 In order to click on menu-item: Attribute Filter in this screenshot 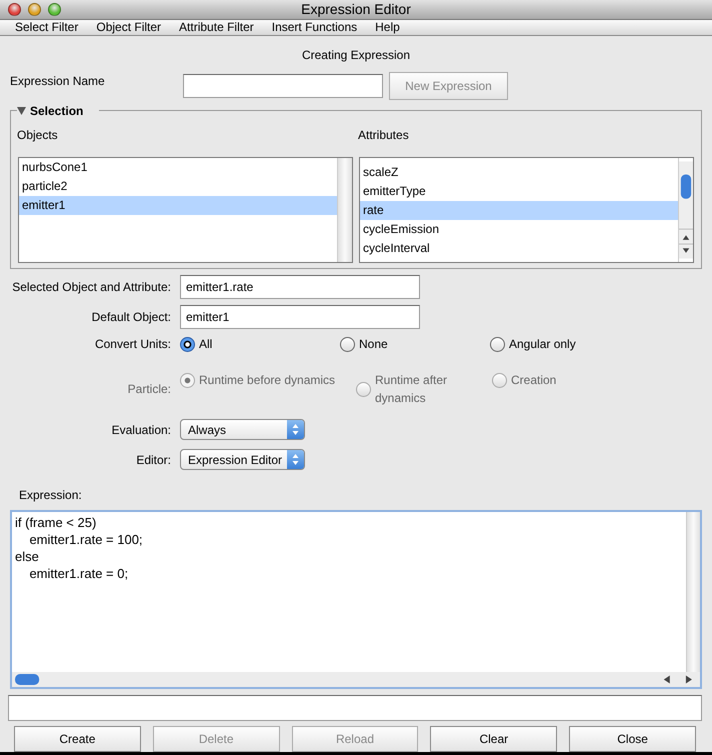, I will do `click(216, 27)`.